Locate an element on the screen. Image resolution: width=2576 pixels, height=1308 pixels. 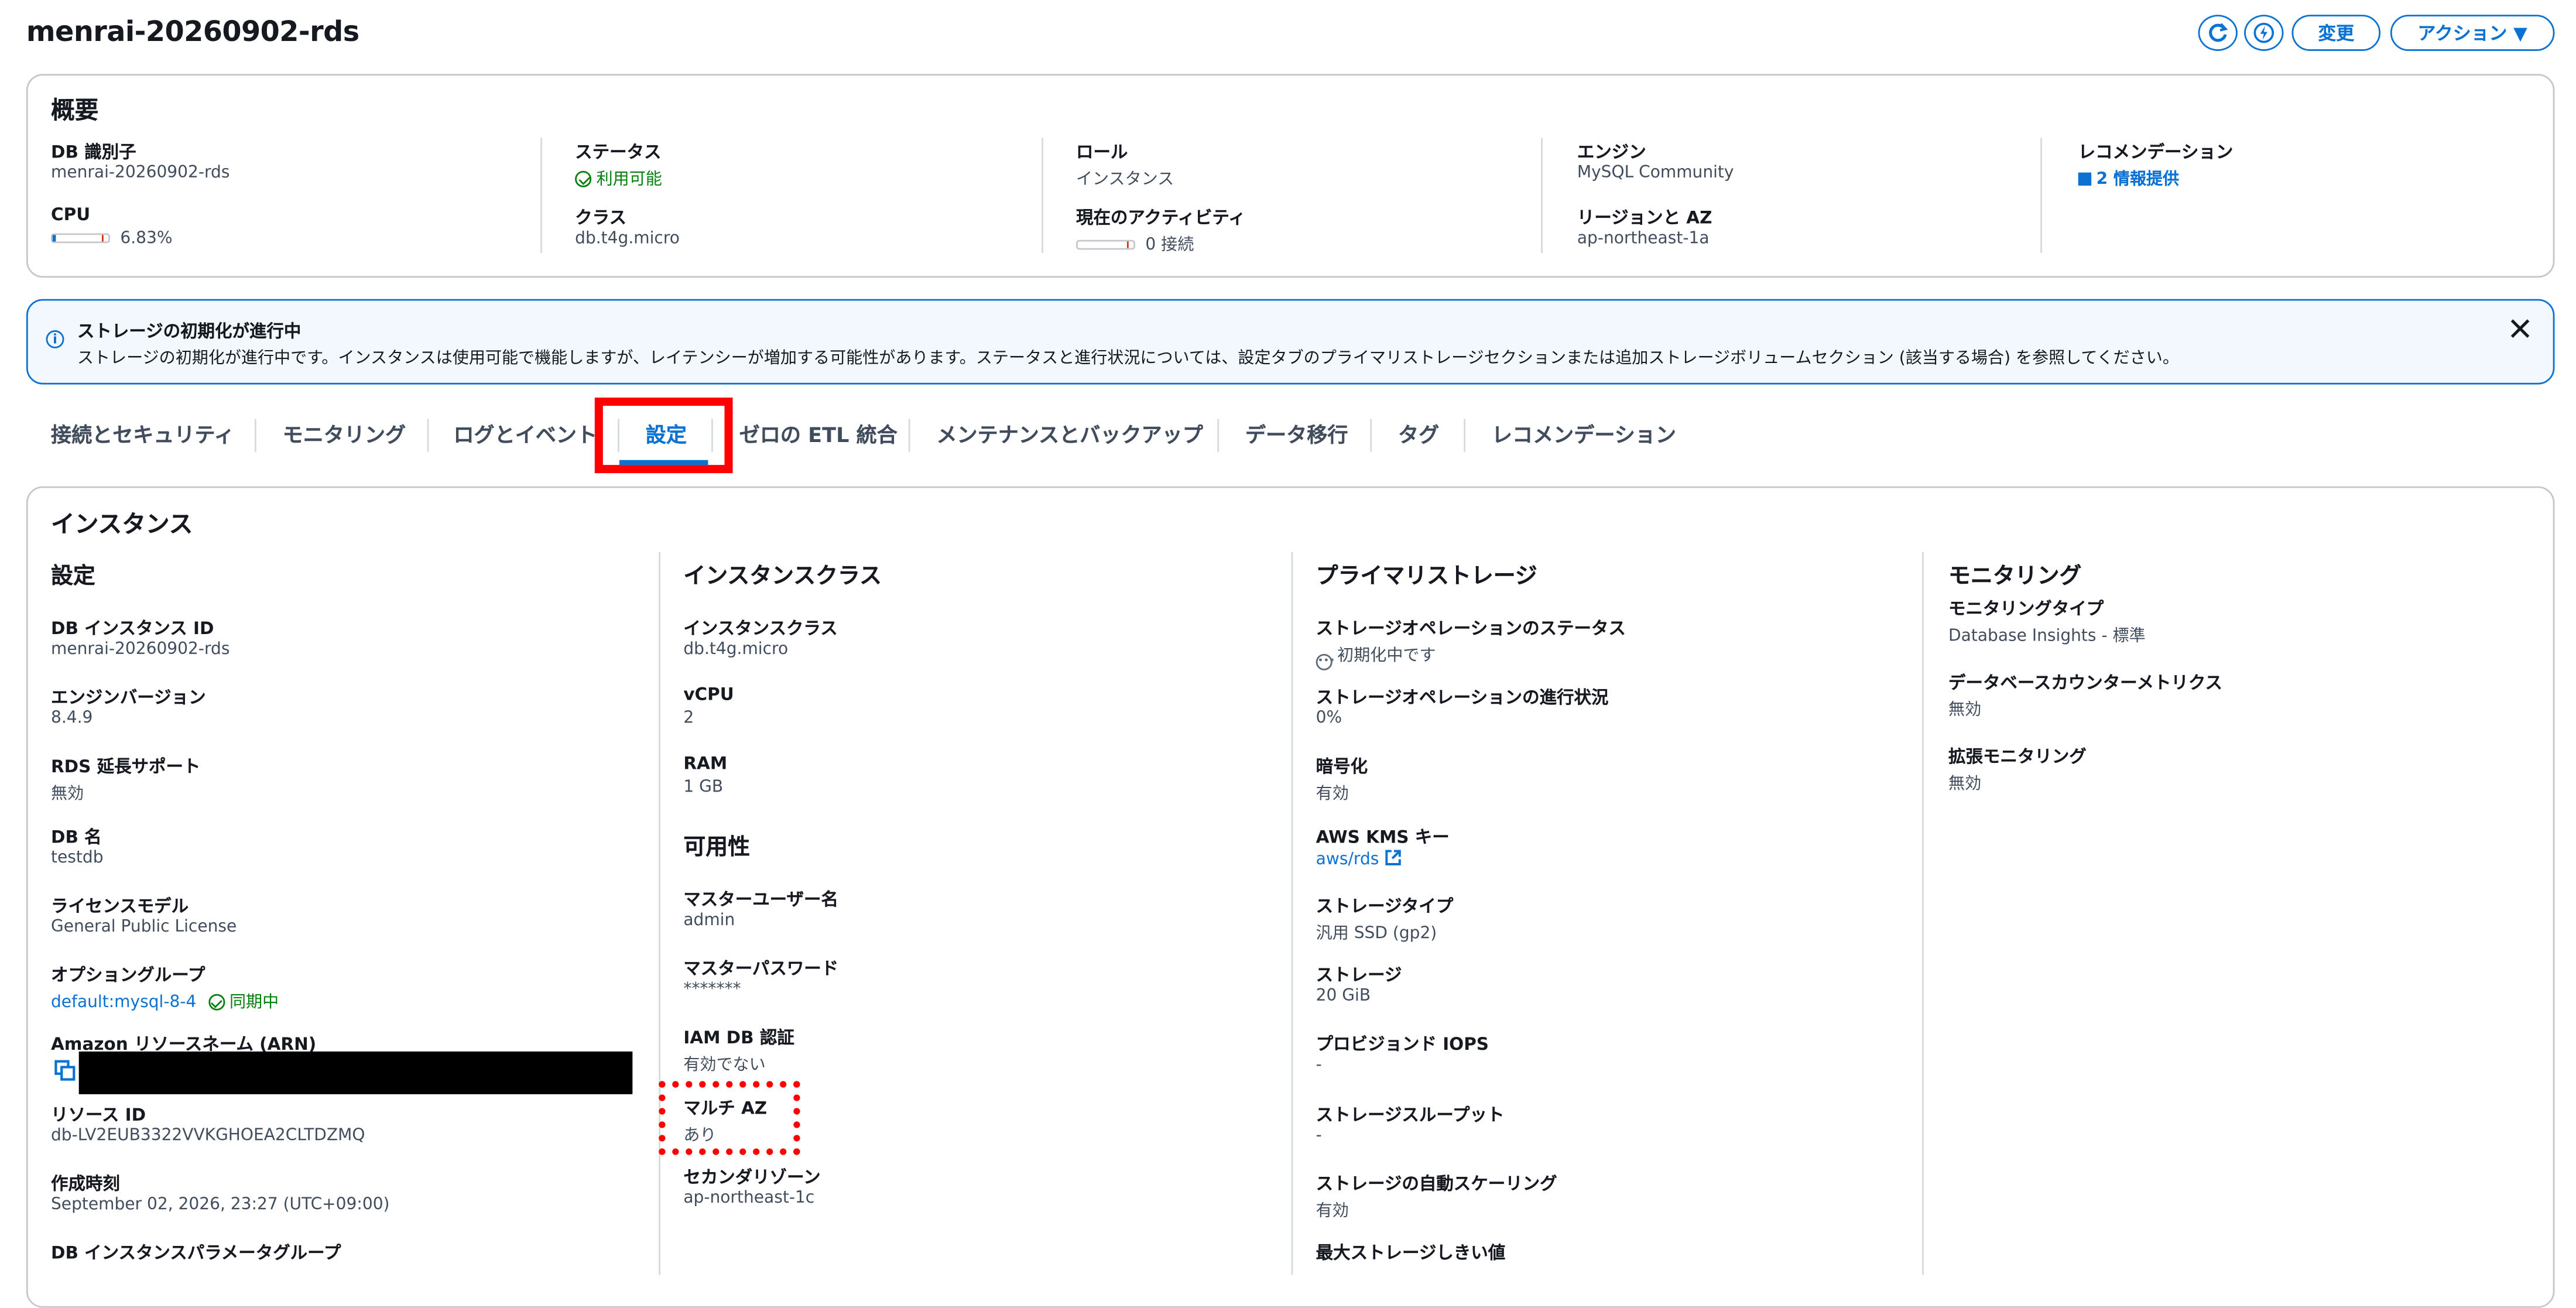
engine-version-label: エンジンバージョン is located at coordinates (128, 698).